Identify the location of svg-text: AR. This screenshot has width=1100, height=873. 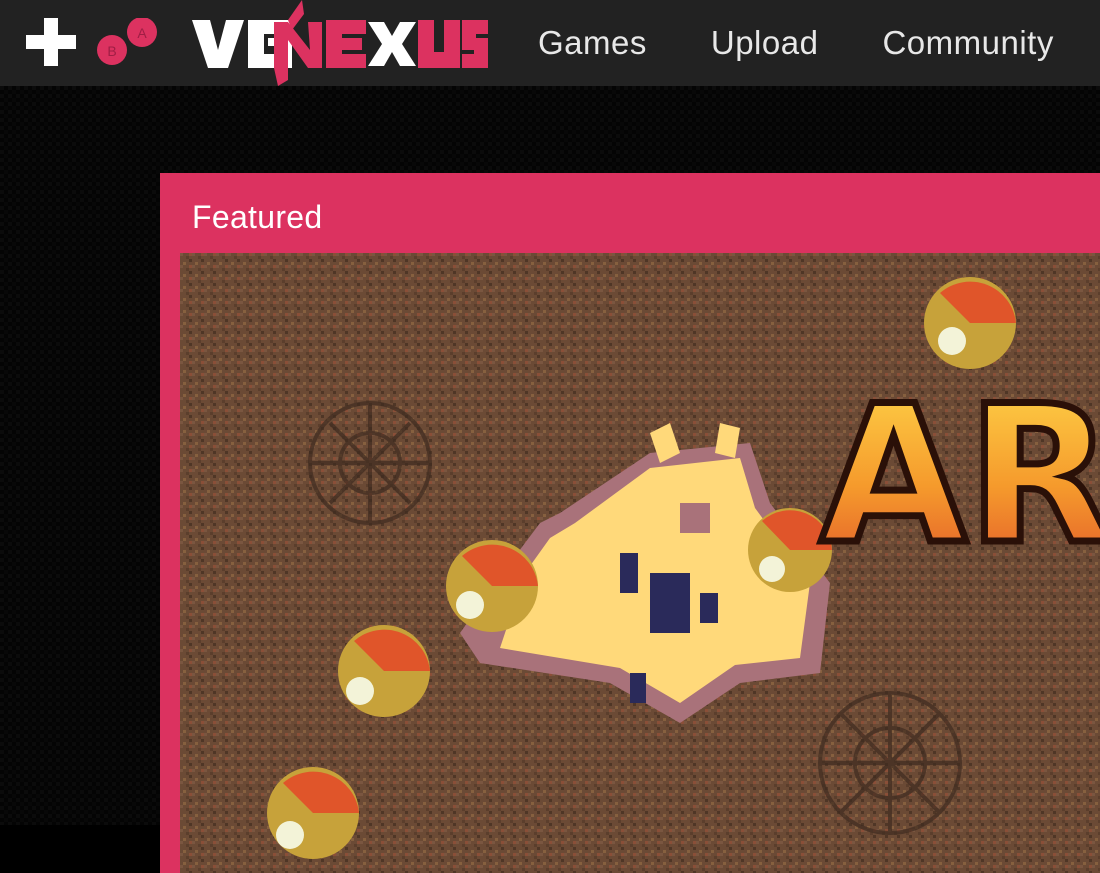
(960, 475).